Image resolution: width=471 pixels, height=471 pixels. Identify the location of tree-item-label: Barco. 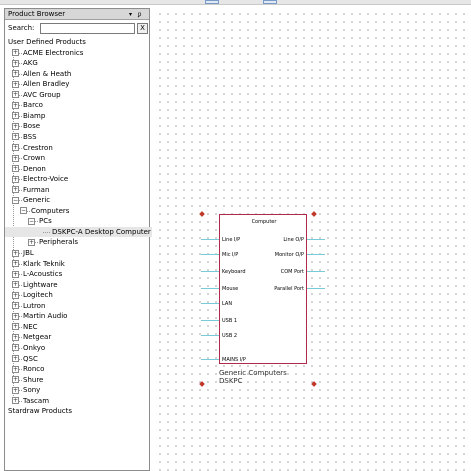
(33, 105).